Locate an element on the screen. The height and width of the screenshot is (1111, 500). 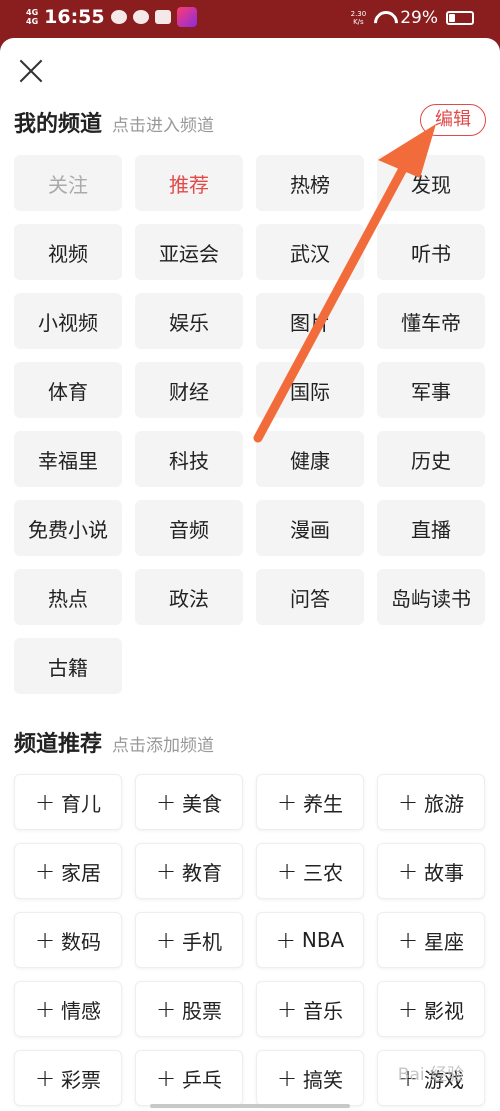
add-channel-label: 影视 is located at coordinates (444, 1010).